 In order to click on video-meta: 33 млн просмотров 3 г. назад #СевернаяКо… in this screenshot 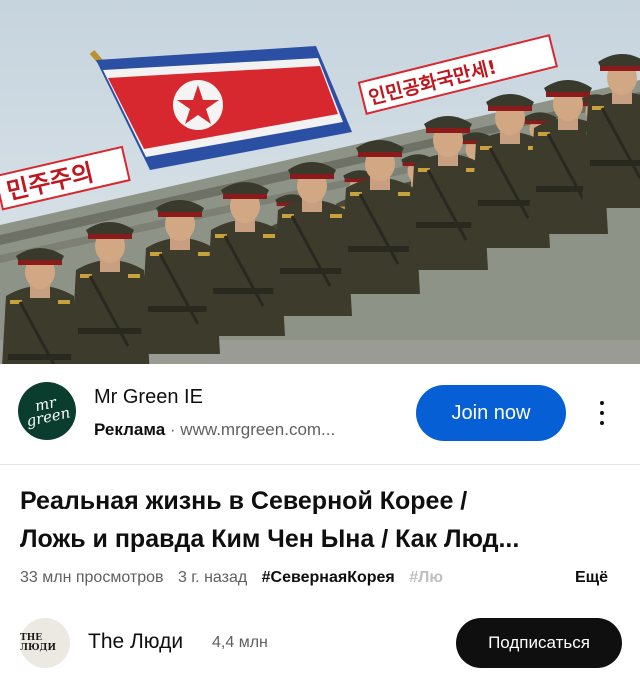, I will do `click(320, 578)`.